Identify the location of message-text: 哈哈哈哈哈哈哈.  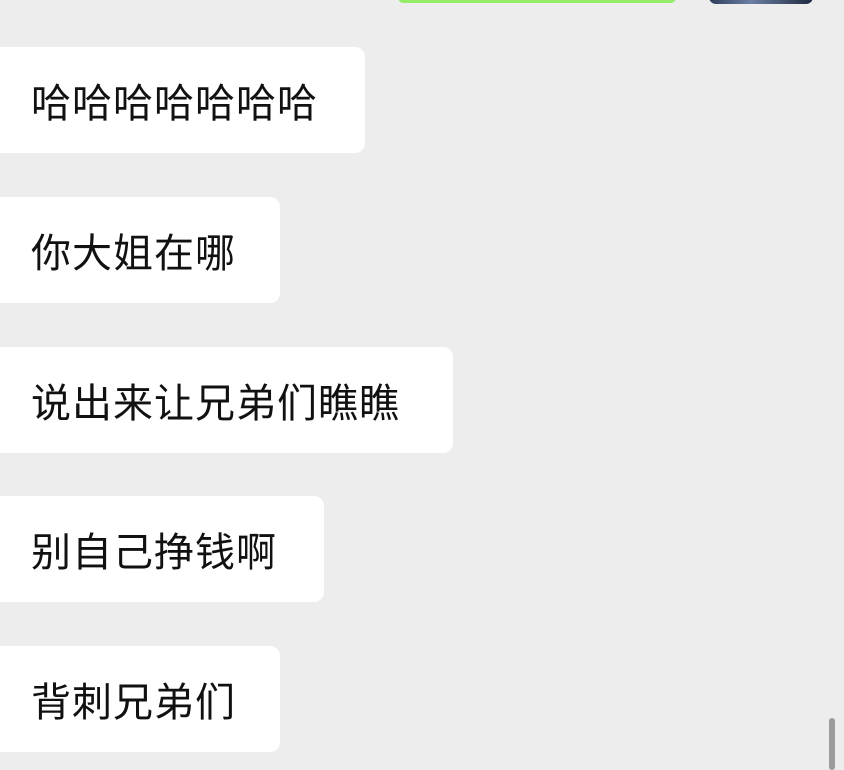
(174, 104).